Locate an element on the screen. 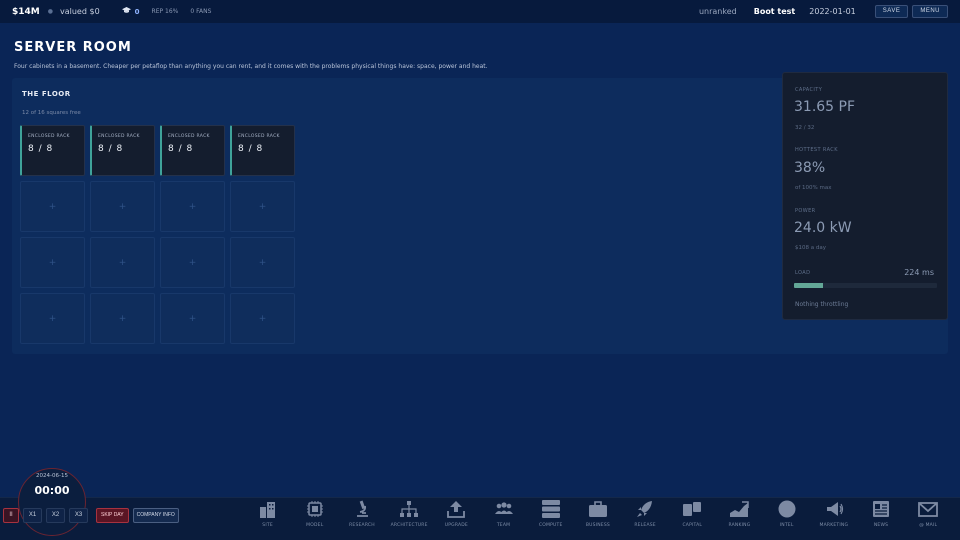  throttle-note: Nothing throttling is located at coordinates (822, 304).